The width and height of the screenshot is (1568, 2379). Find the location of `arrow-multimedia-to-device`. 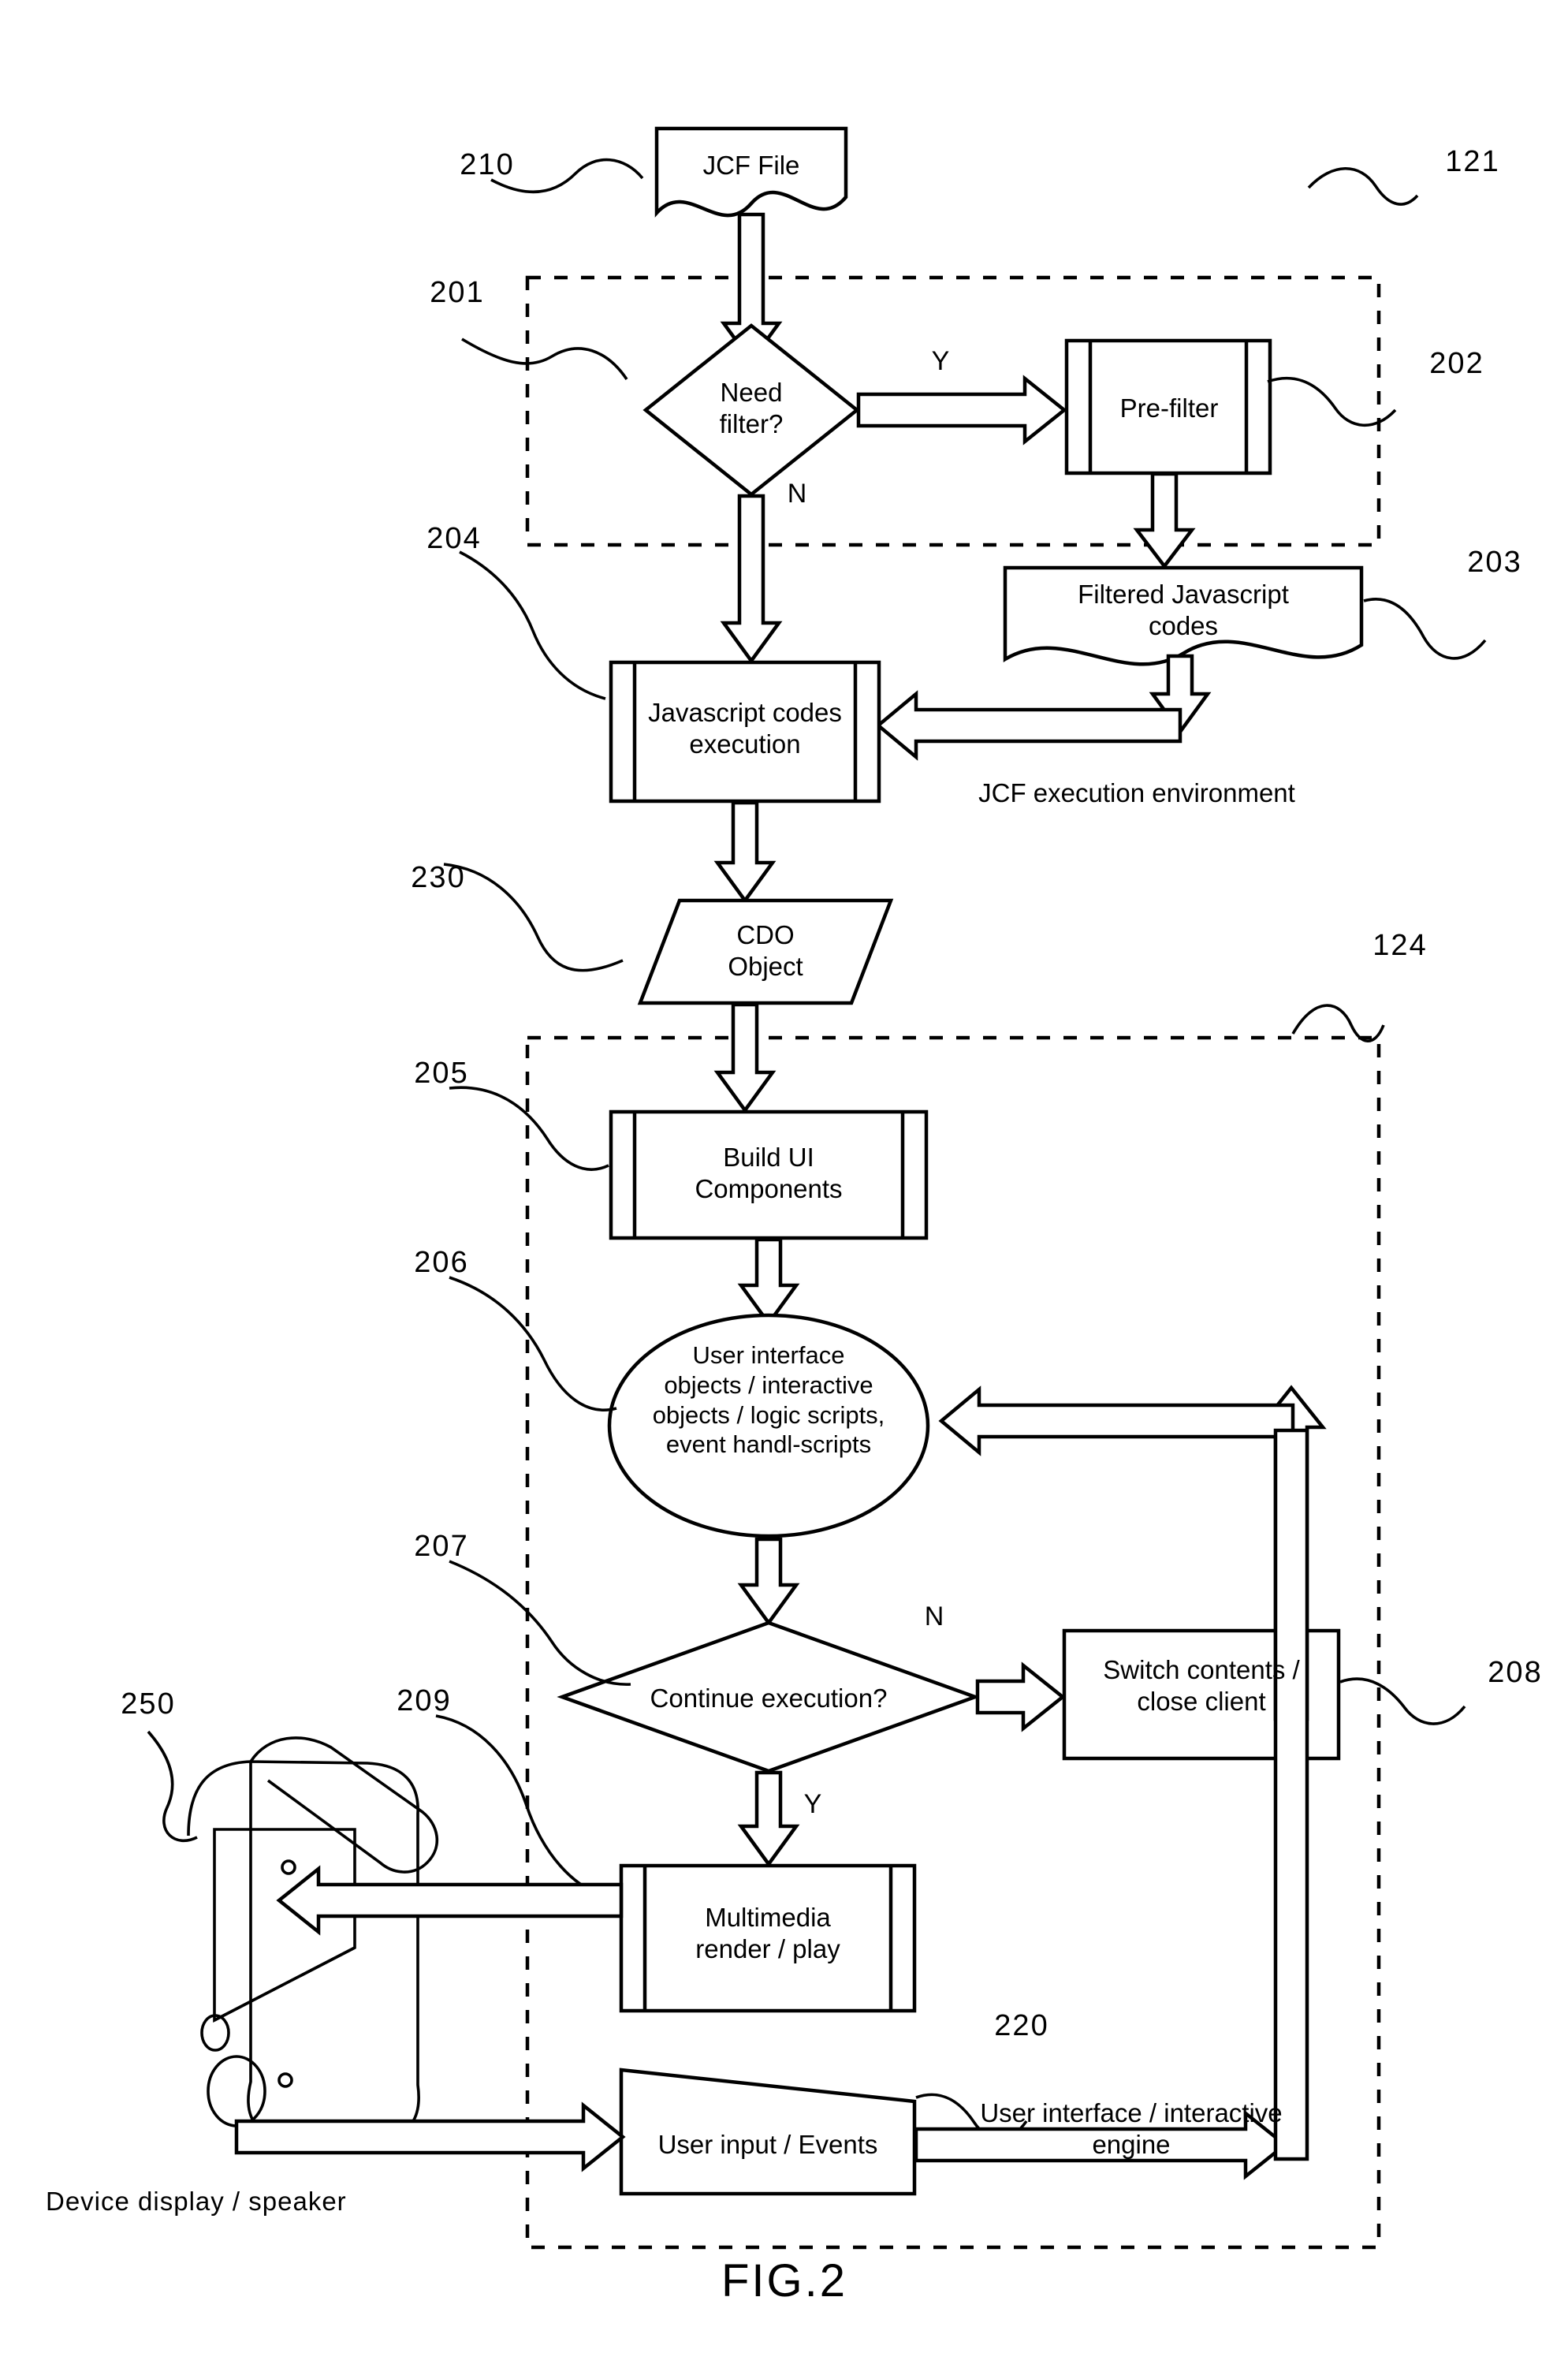

arrow-multimedia-to-device is located at coordinates (450, 1900).